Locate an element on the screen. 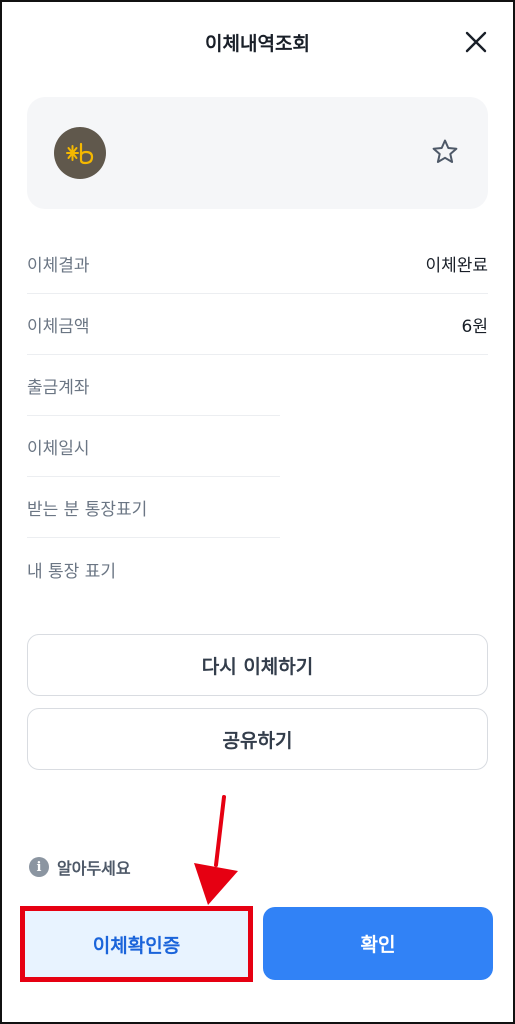 This screenshot has height=1024, width=515. notice-link: i 알아두세요 is located at coordinates (80, 867).